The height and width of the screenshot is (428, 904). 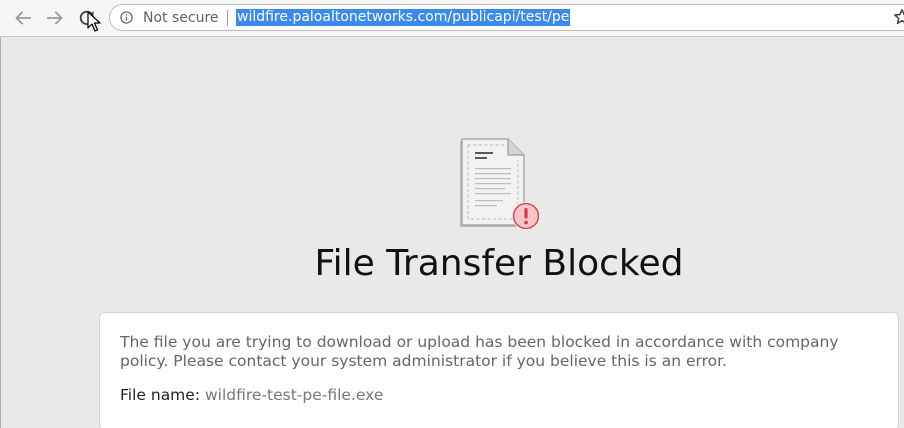 What do you see at coordinates (181, 18) in the screenshot?
I see `security-status-label: Not secure` at bounding box center [181, 18].